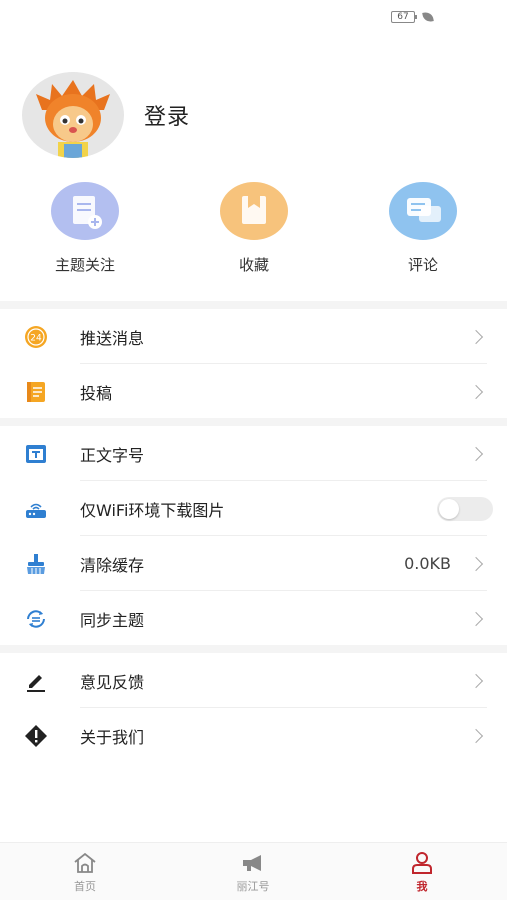 Image resolution: width=507 pixels, height=900 pixels. Describe the element at coordinates (404, 17) in the screenshot. I see `battery-icon: 67` at that location.